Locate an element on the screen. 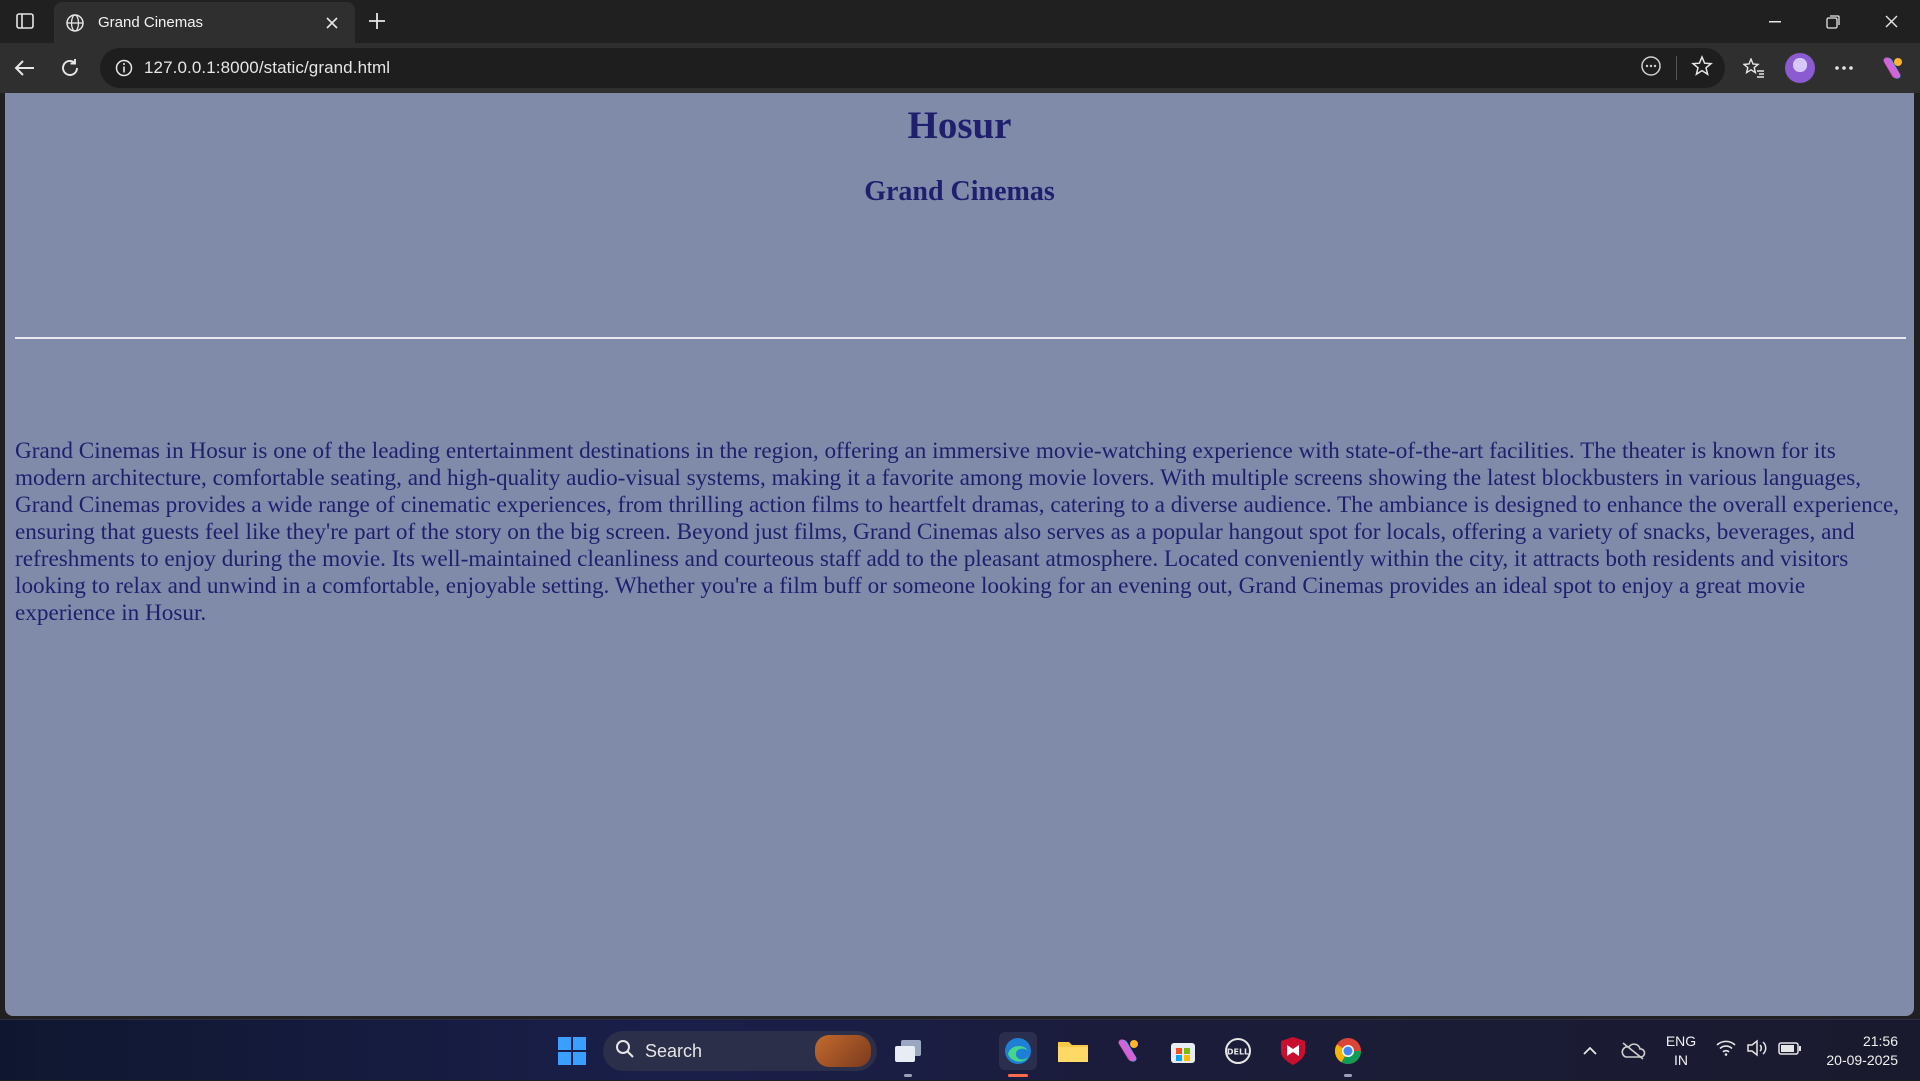 Image resolution: width=1920 pixels, height=1081 pixels. favorite-star-icon is located at coordinates (1702, 68).